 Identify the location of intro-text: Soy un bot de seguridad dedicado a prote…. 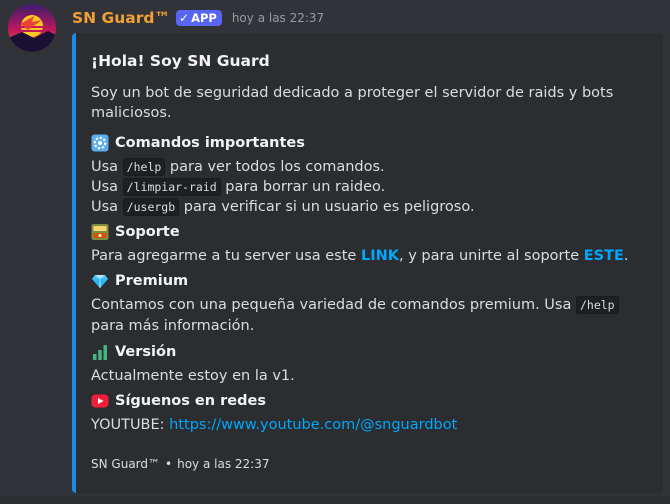
(352, 103).